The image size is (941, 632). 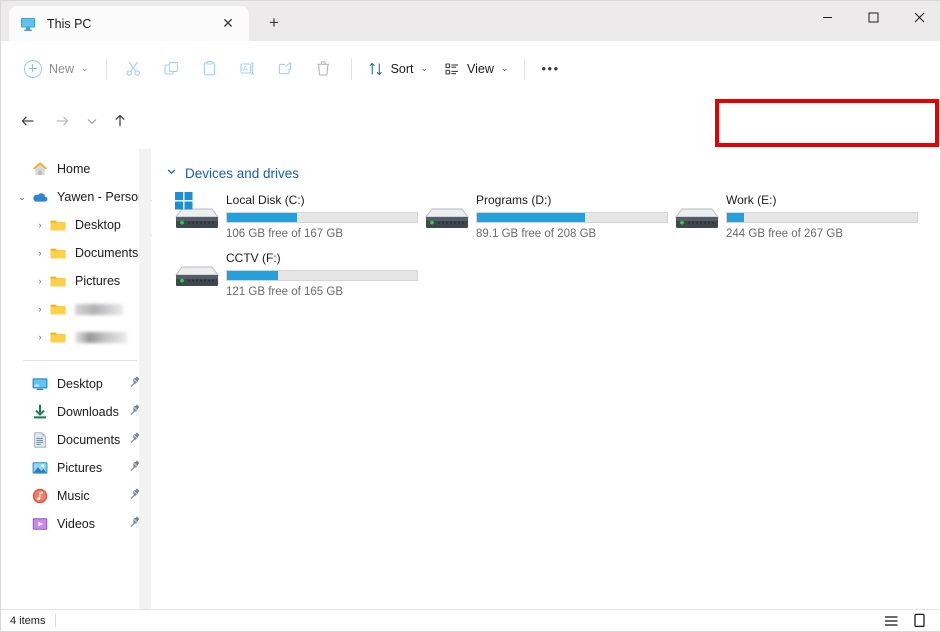 I want to click on details-view-button, so click(x=891, y=621).